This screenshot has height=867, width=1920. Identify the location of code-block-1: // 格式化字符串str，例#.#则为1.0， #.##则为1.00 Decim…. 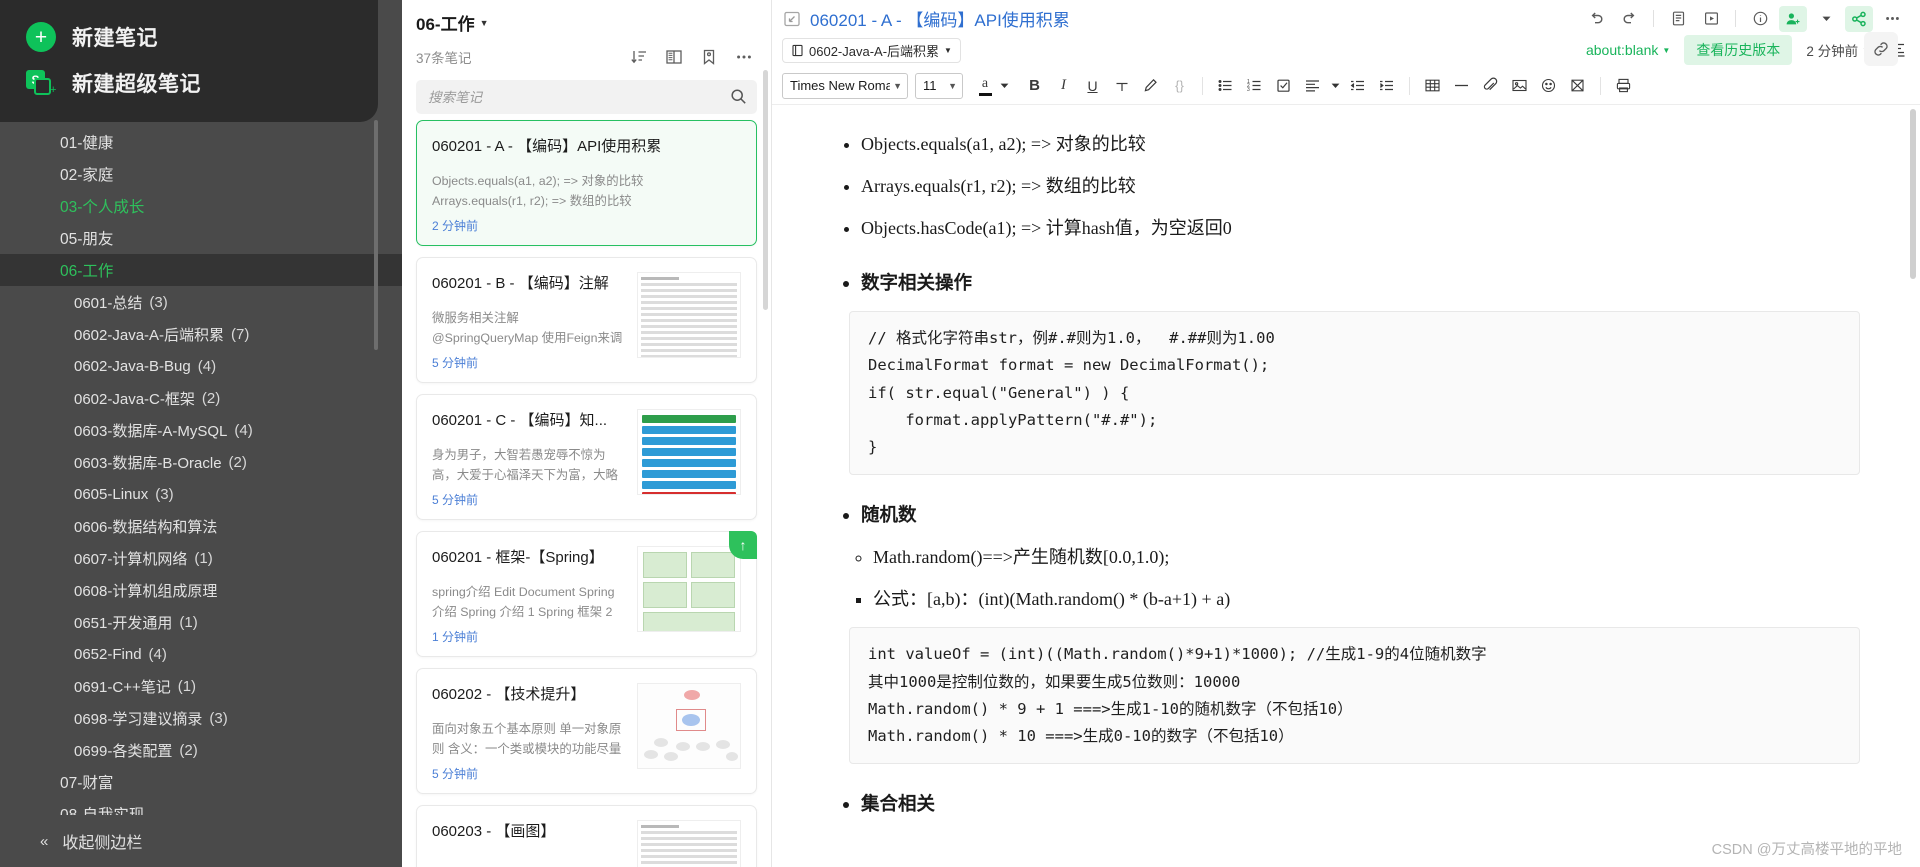
(1354, 393).